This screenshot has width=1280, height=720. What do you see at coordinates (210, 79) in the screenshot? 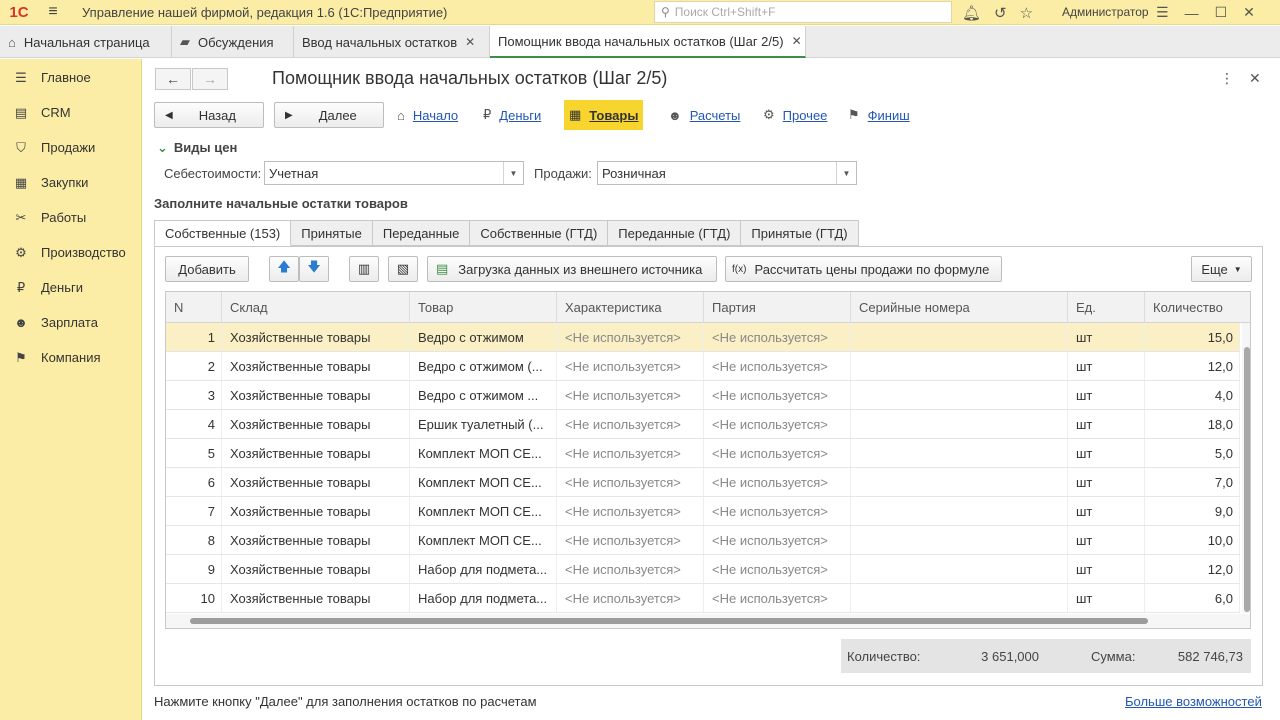
I see `history-forward-button: →` at bounding box center [210, 79].